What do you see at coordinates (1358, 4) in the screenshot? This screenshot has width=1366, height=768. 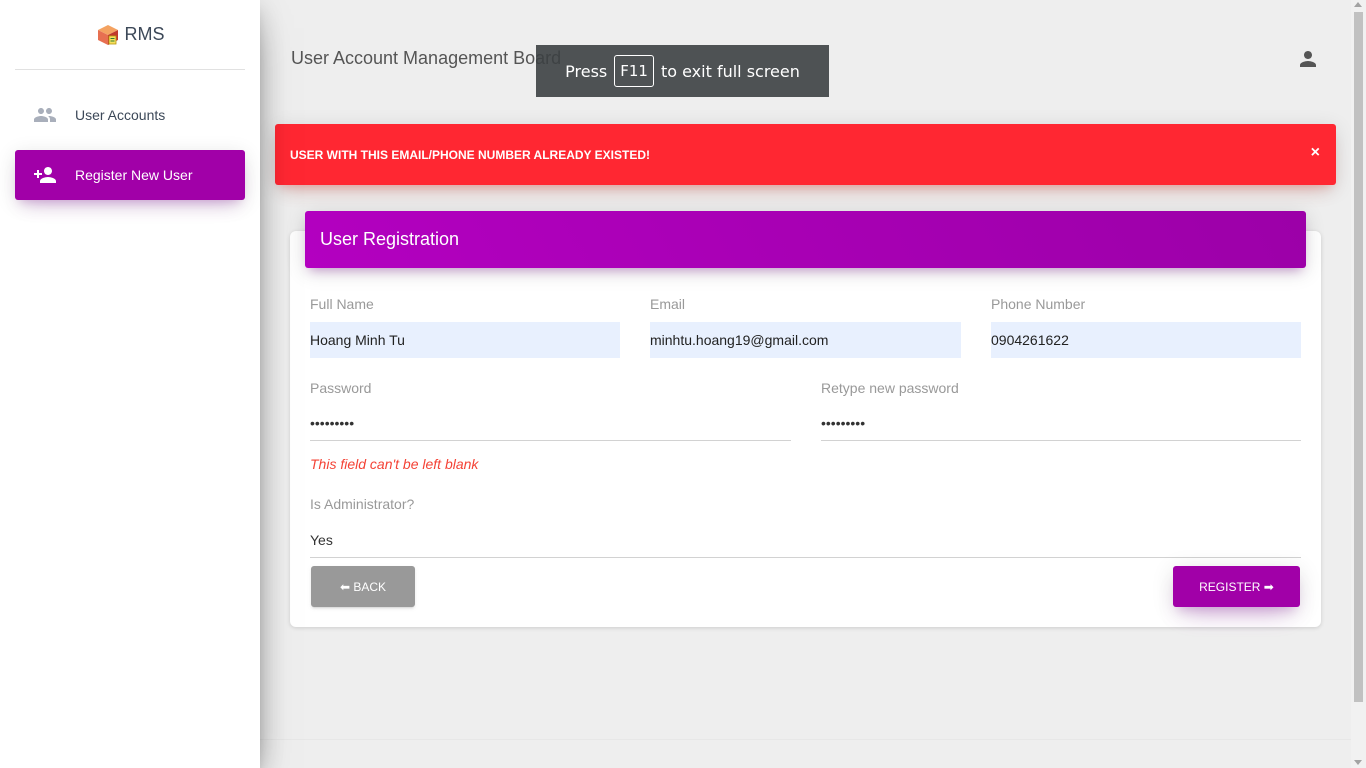 I see `scroll-up-icon` at bounding box center [1358, 4].